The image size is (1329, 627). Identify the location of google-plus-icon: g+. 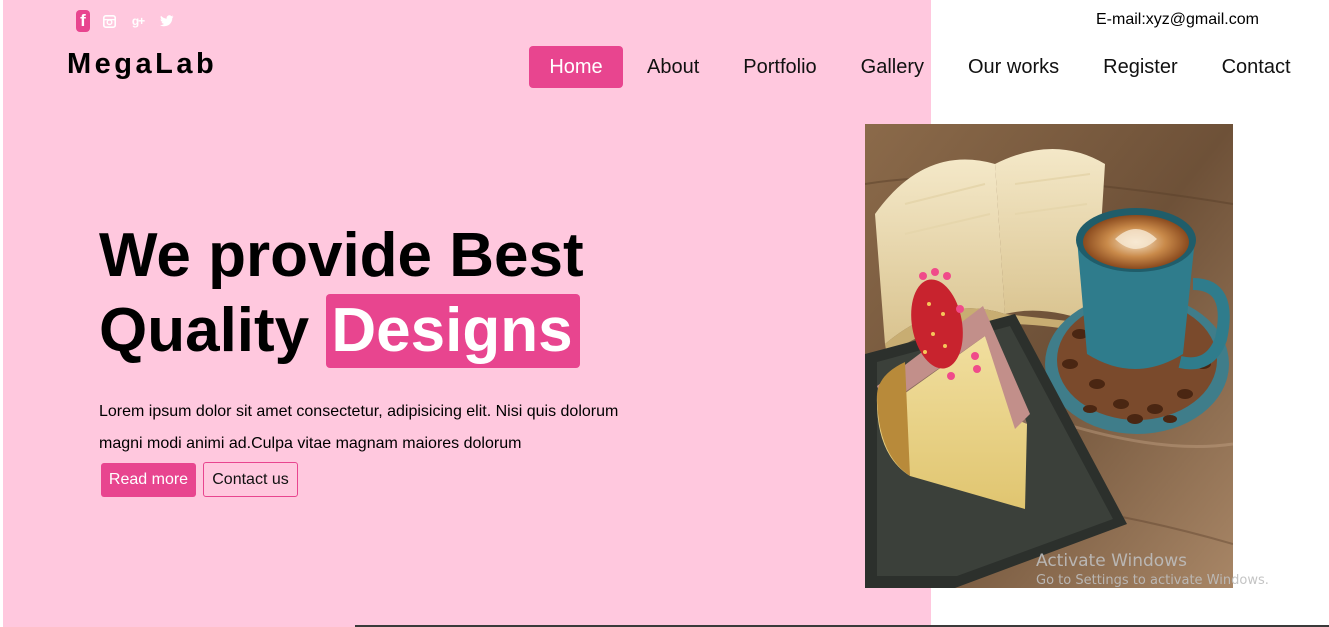
(138, 21).